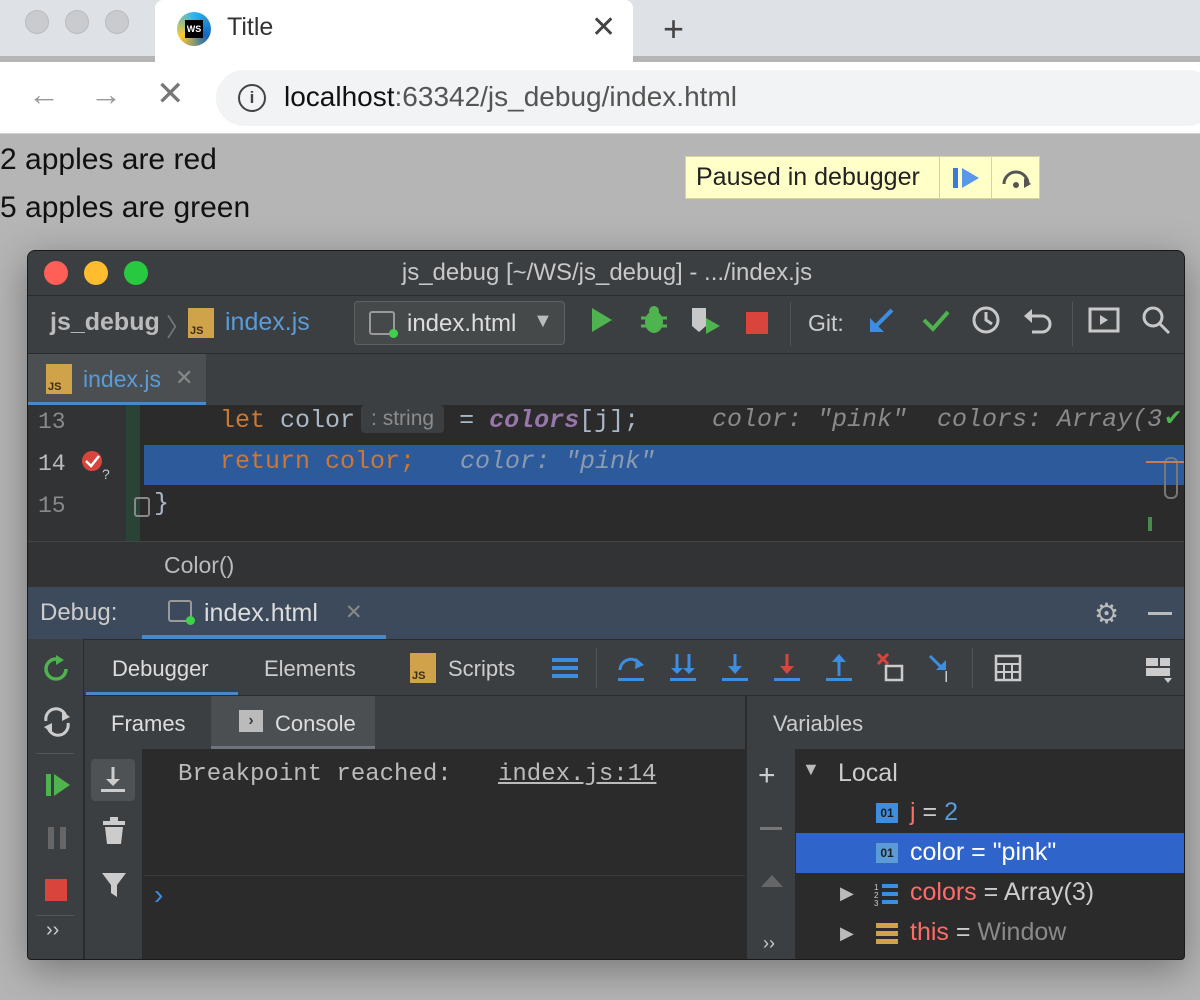 The height and width of the screenshot is (1000, 1200). Describe the element at coordinates (602, 322) in the screenshot. I see `run-icon` at that location.